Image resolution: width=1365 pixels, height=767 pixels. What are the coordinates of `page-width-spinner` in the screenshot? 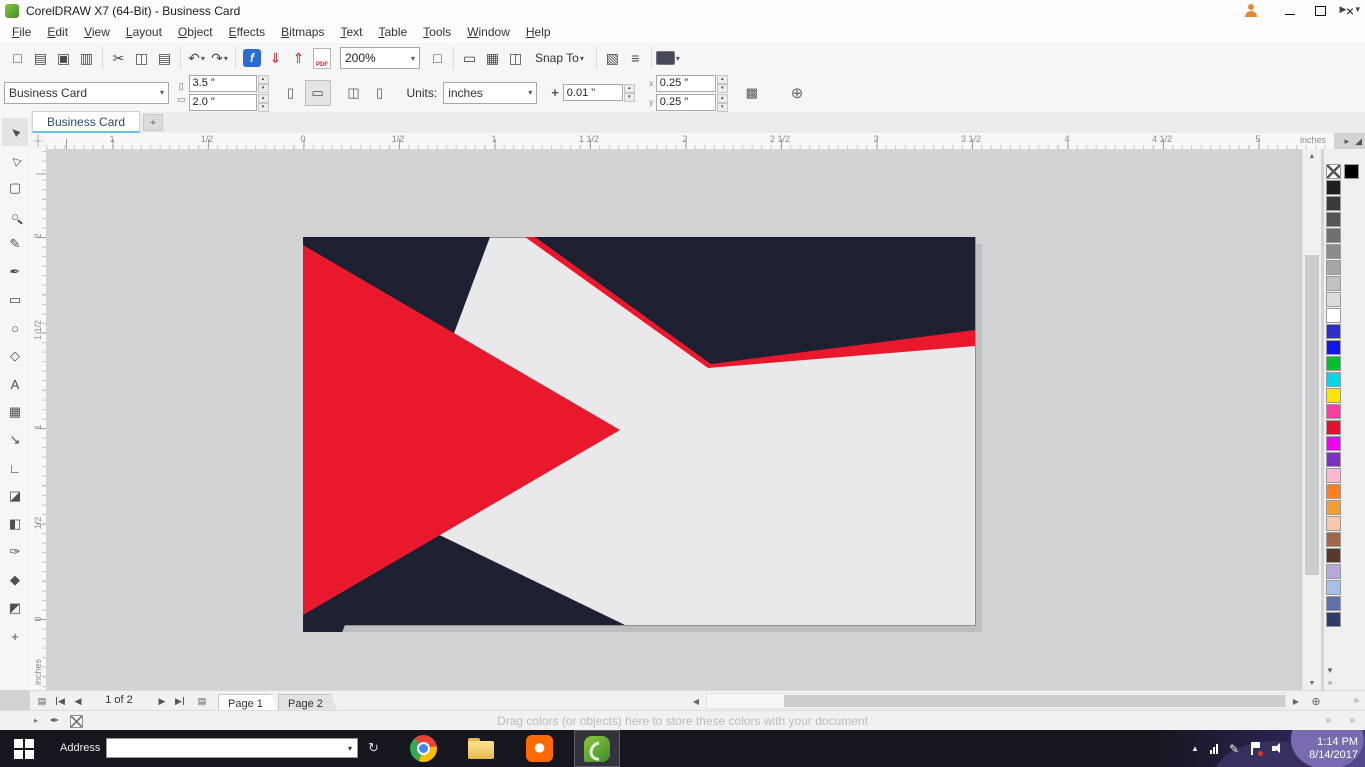 It's located at (263, 83).